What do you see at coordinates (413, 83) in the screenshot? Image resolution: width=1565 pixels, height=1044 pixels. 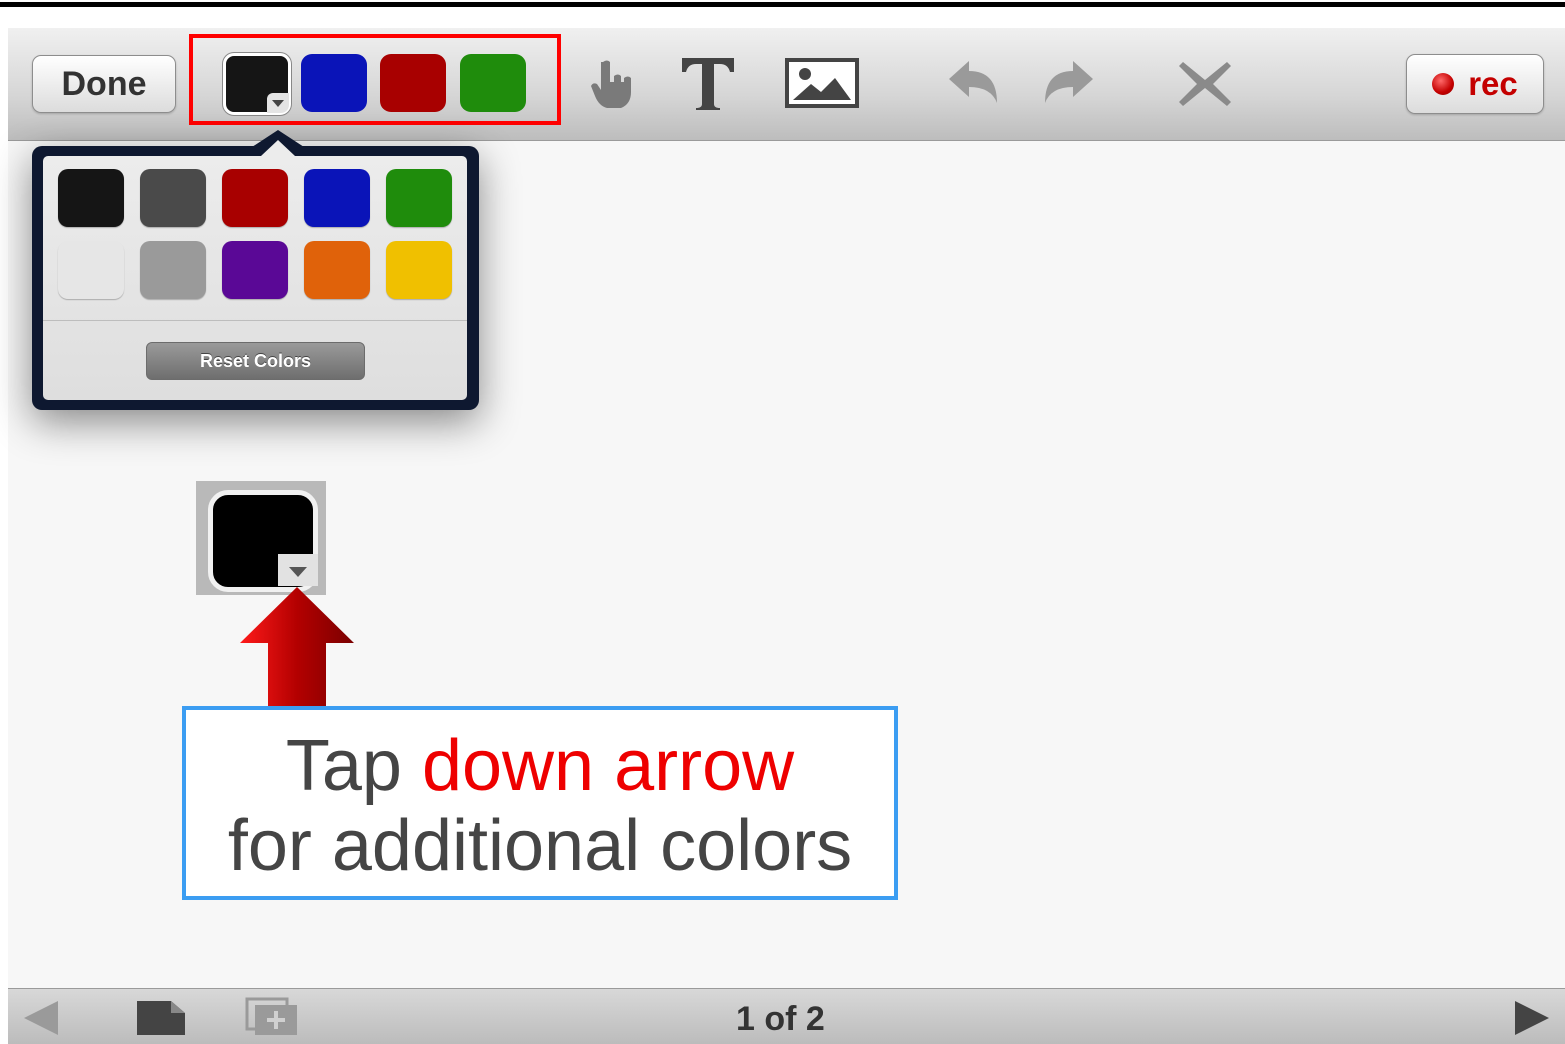 I see `color-swatch-red` at bounding box center [413, 83].